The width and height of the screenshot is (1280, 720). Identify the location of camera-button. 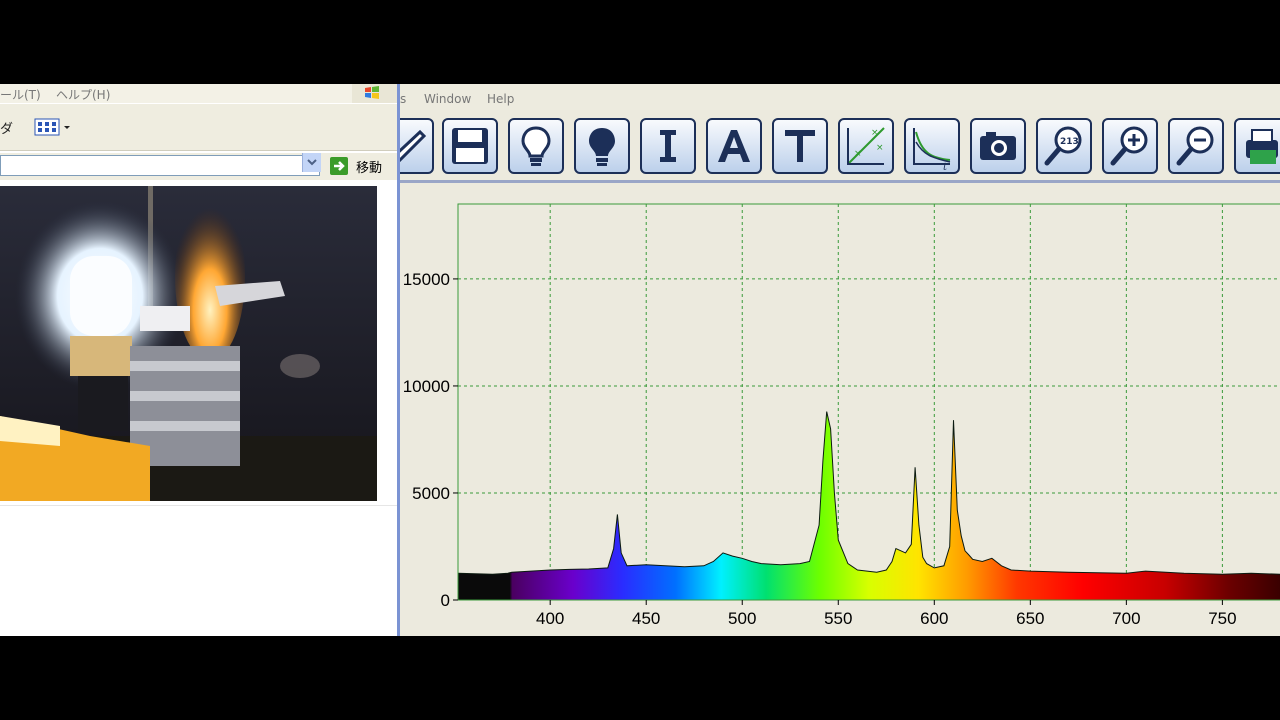
(998, 146).